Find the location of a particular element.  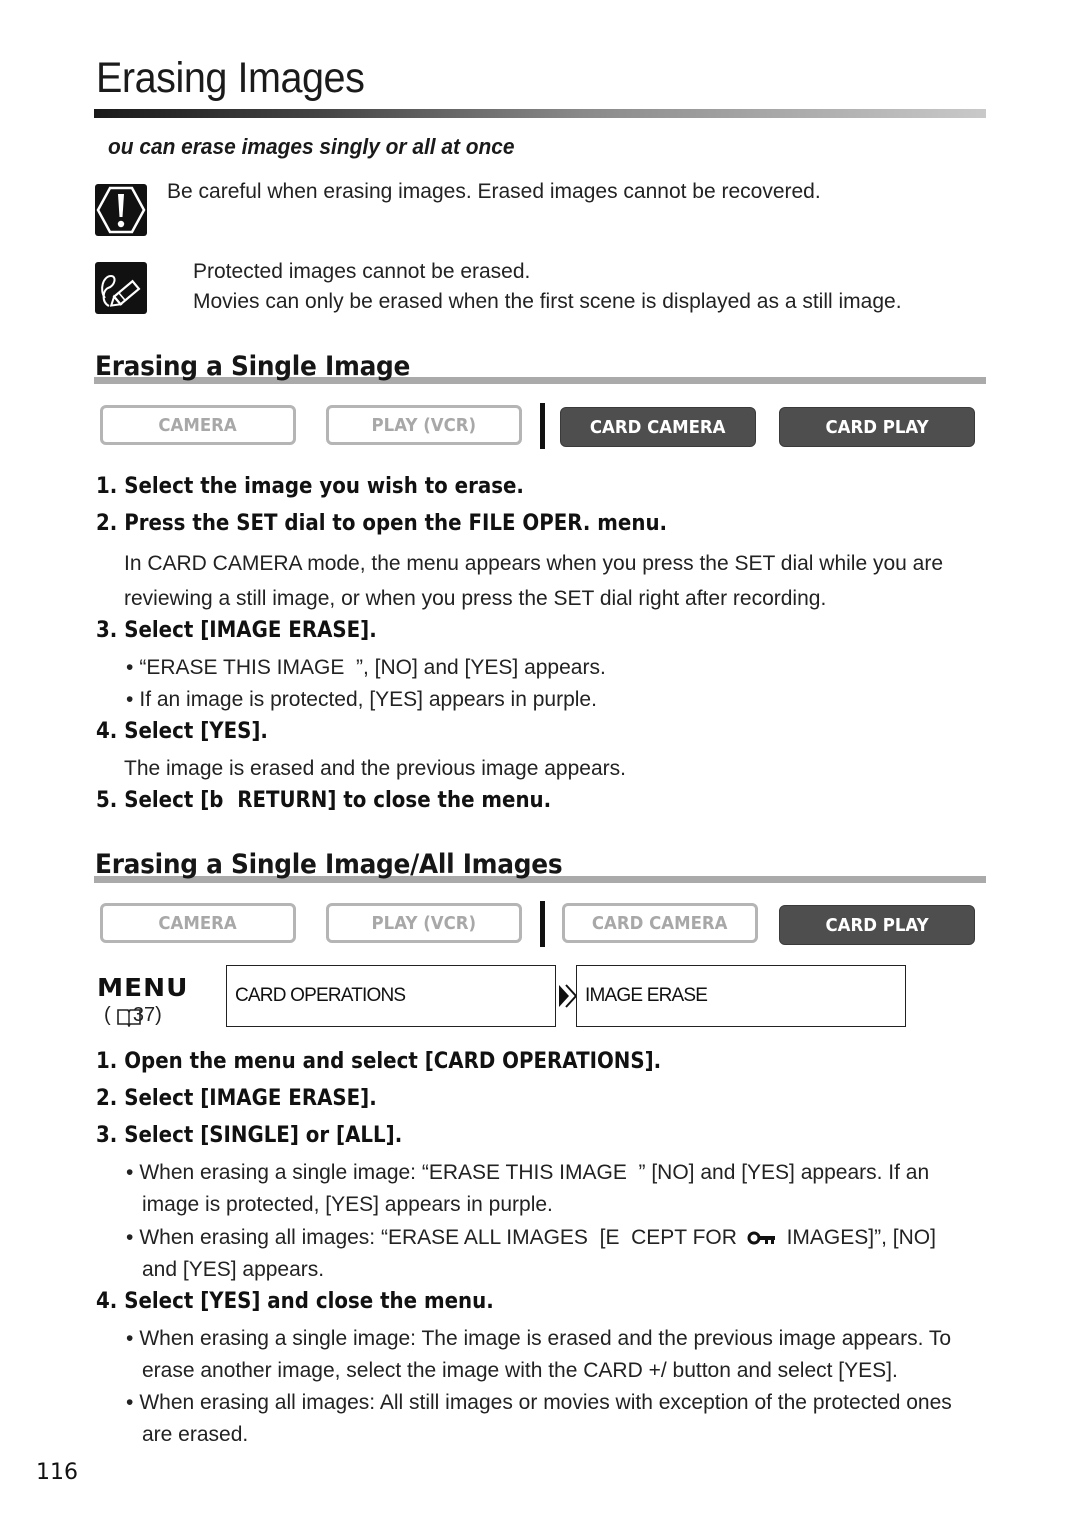

menu-label: MENU is located at coordinates (143, 987).